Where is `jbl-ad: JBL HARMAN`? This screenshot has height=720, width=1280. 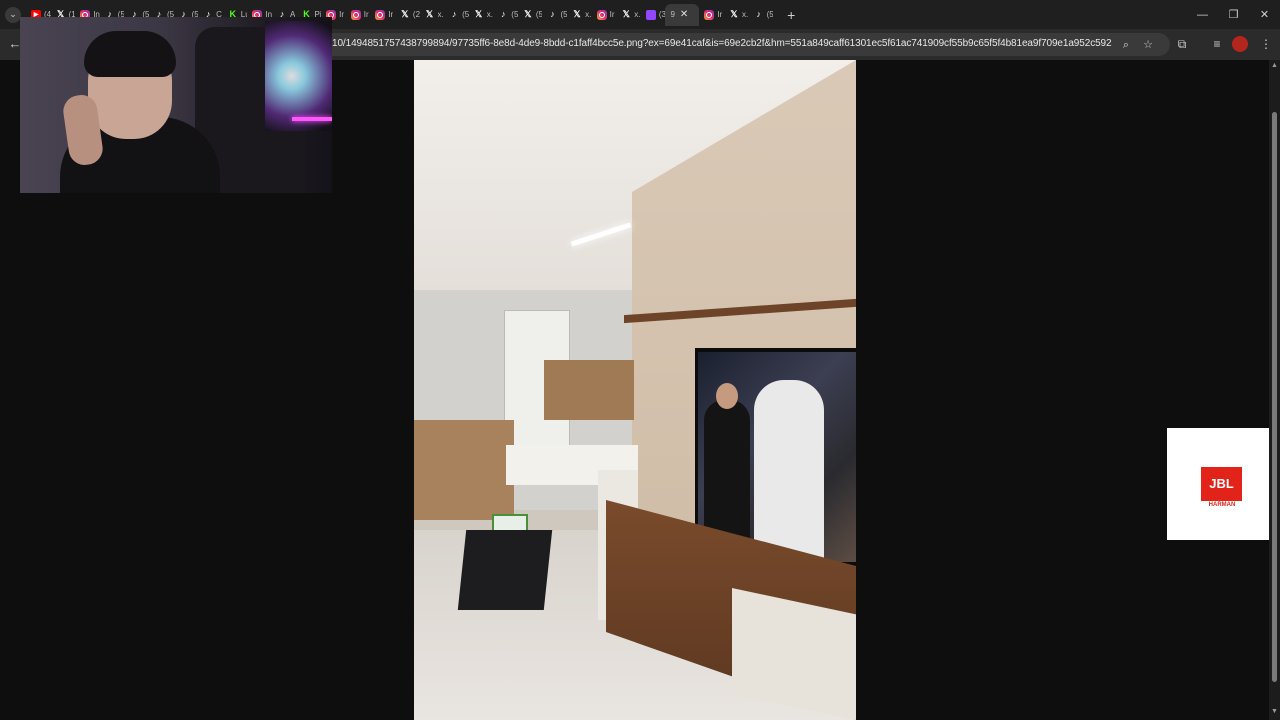 jbl-ad: JBL HARMAN is located at coordinates (1223, 484).